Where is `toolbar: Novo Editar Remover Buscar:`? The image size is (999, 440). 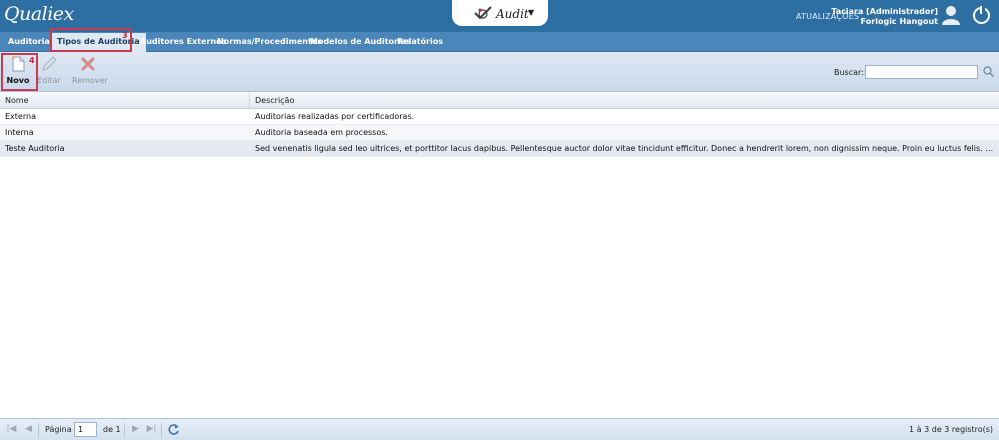 toolbar: Novo Editar Remover Buscar: is located at coordinates (499, 72).